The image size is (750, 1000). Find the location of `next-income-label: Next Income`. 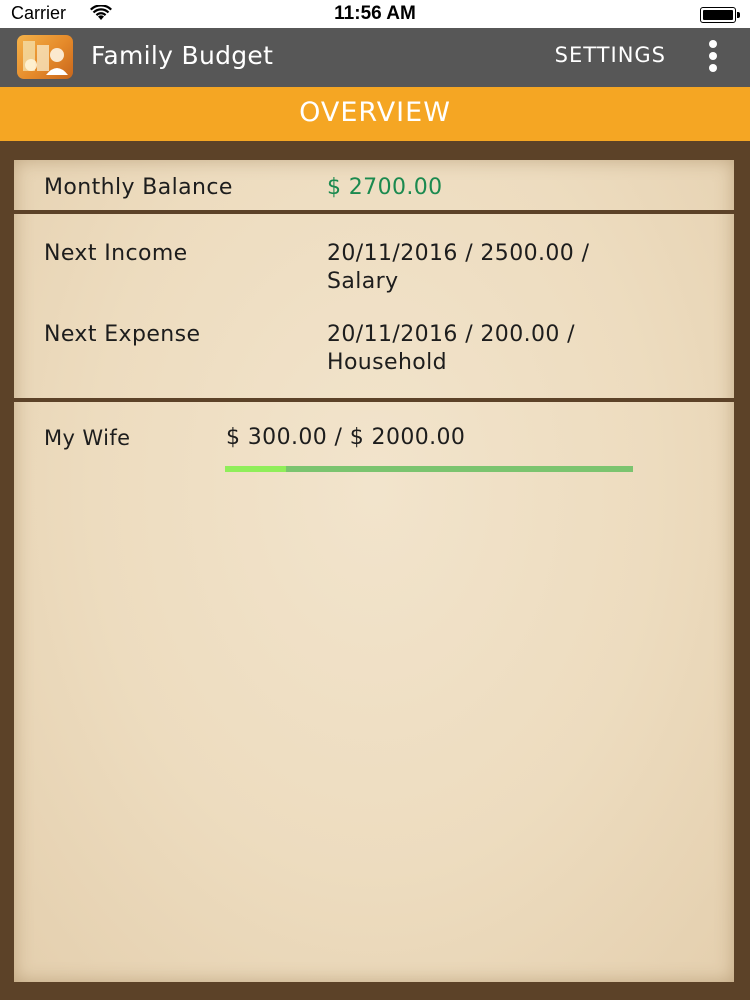

next-income-label: Next Income is located at coordinates (116, 253).